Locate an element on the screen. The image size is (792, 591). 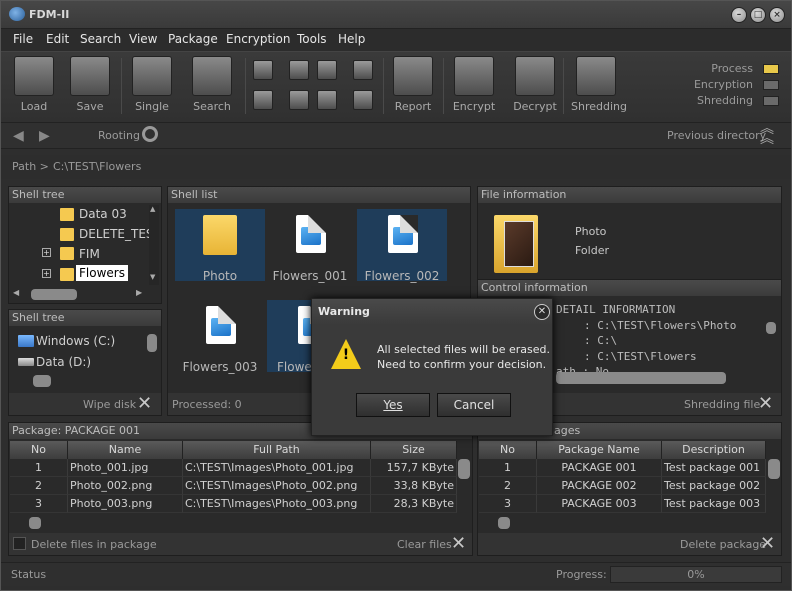
minimize-icon: – is located at coordinates (739, 15).